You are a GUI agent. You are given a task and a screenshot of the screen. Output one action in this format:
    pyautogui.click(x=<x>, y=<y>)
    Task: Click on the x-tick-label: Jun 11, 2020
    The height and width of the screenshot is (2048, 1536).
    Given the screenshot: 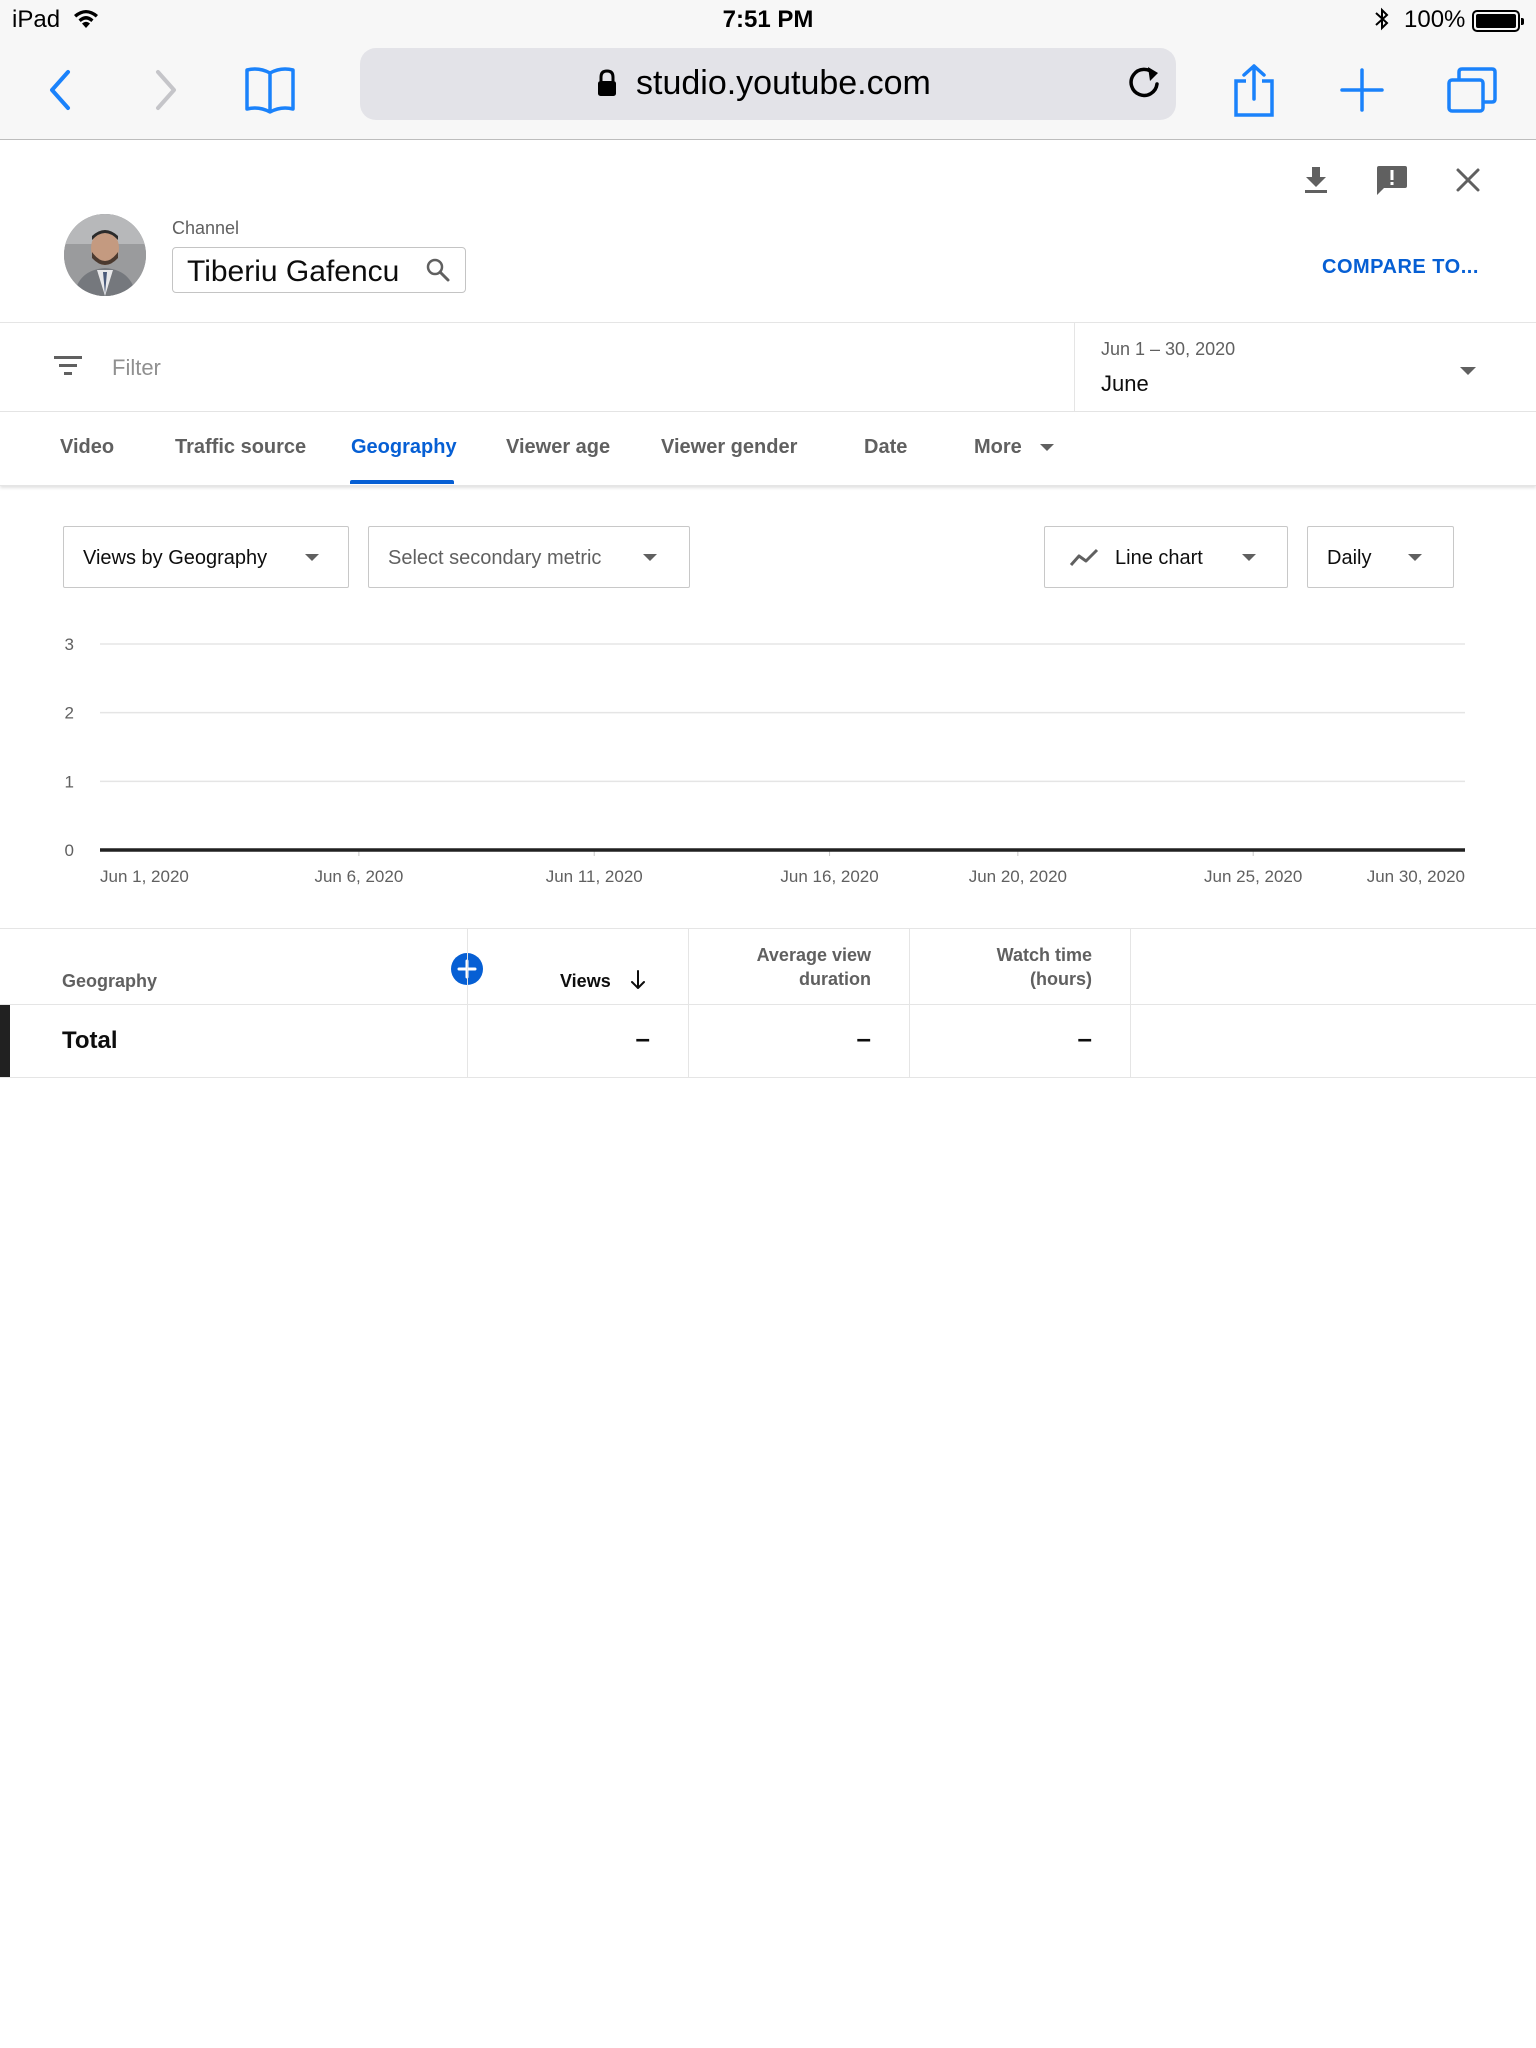 What is the action you would take?
    pyautogui.click(x=594, y=876)
    